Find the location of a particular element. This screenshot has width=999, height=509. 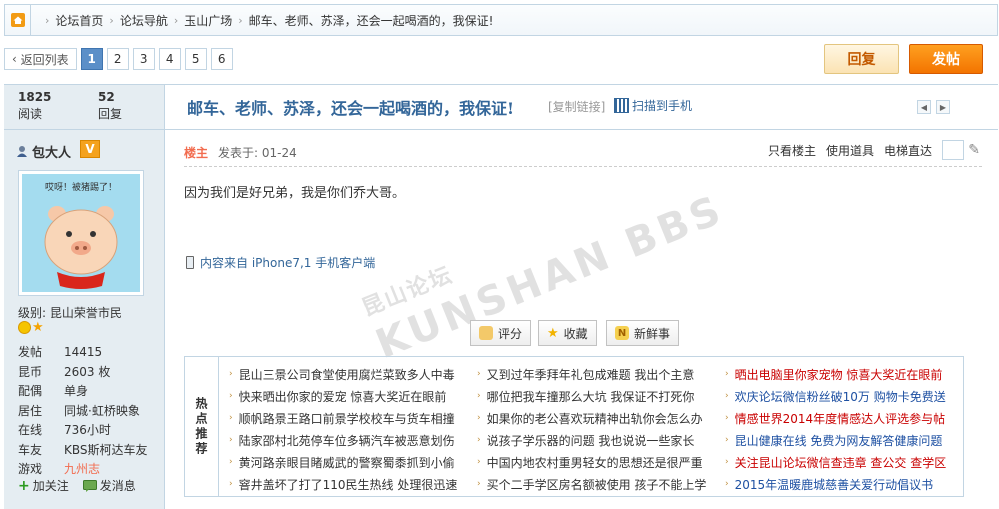

info-key: 在线 is located at coordinates (30, 430).